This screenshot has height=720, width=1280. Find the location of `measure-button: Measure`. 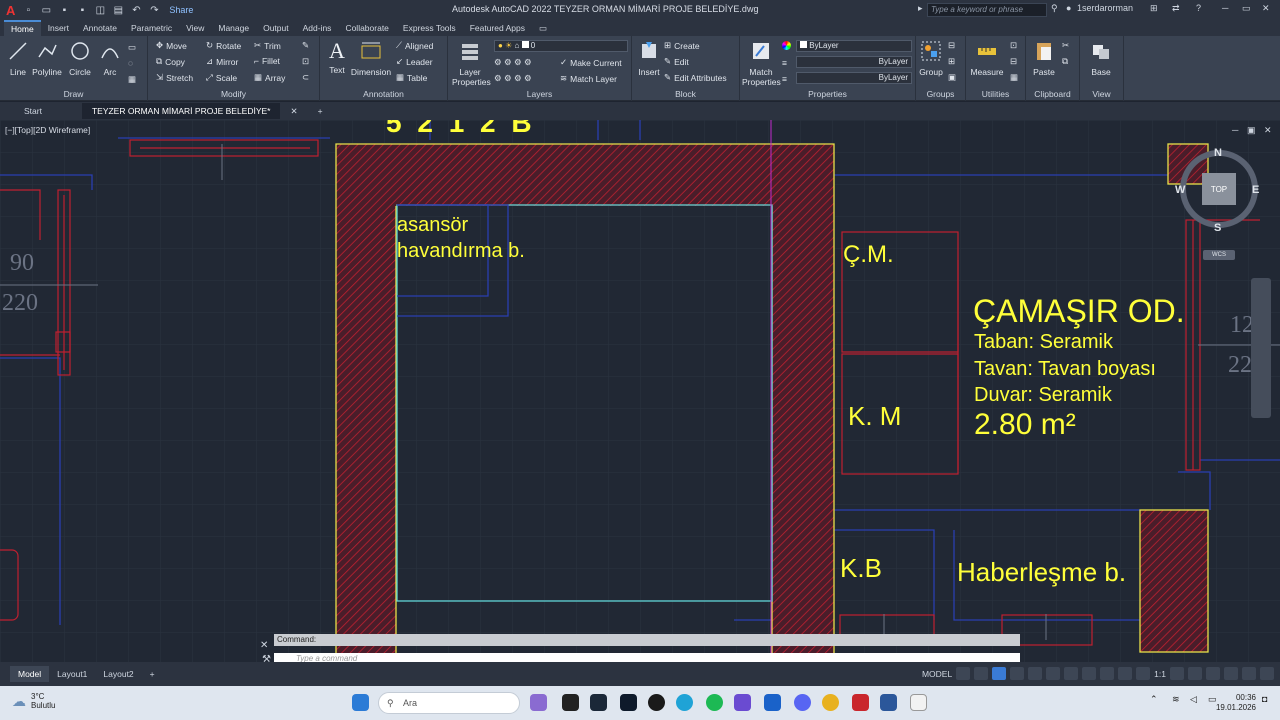

measure-button: Measure is located at coordinates (987, 58).